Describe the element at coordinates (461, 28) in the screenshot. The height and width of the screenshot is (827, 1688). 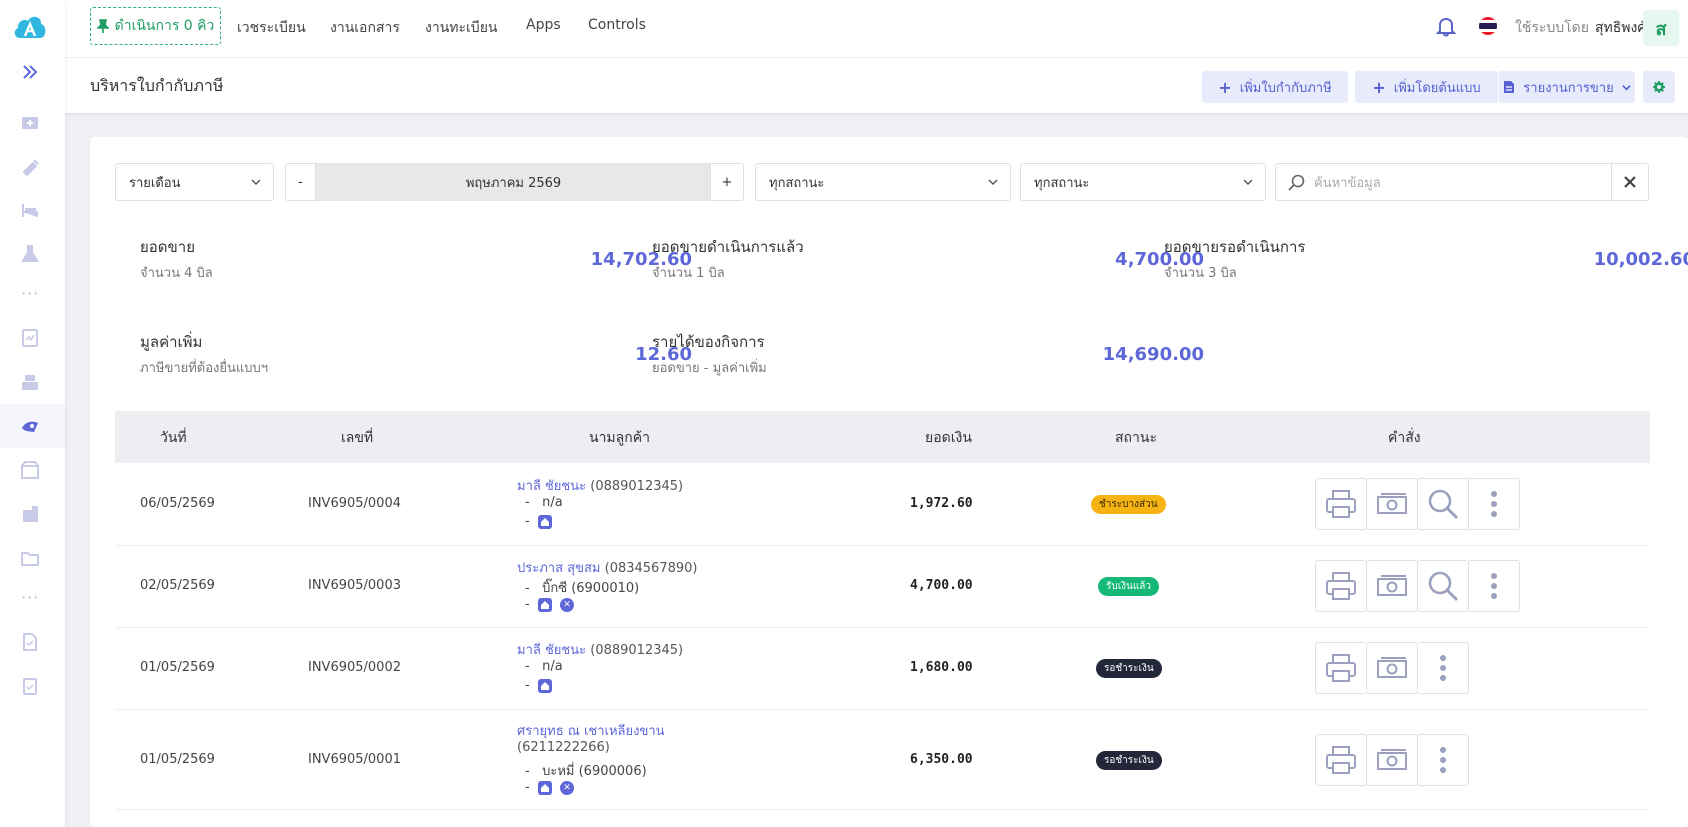
I see `nav-registration: งานทะเบียน` at that location.